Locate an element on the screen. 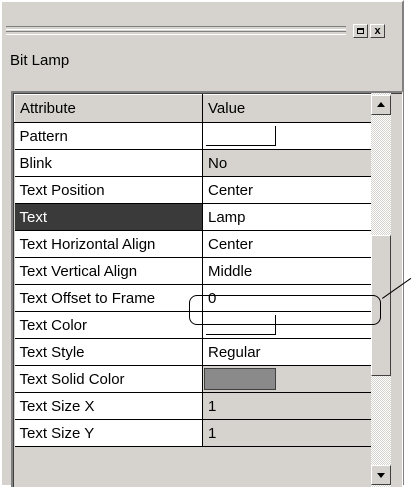  scroll-down-arrow-icon is located at coordinates (381, 475).